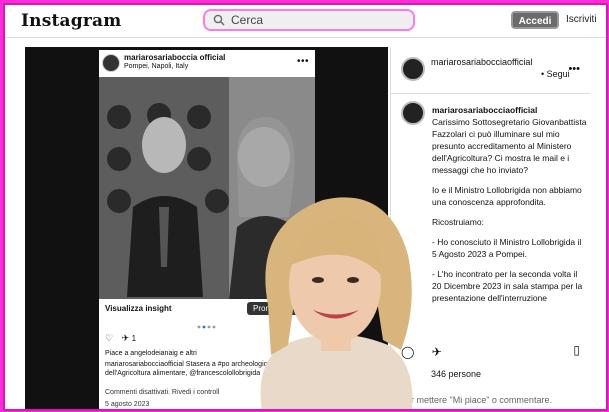  Describe the element at coordinates (138, 308) in the screenshot. I see `view-insights-link: Visualizza insight` at that location.